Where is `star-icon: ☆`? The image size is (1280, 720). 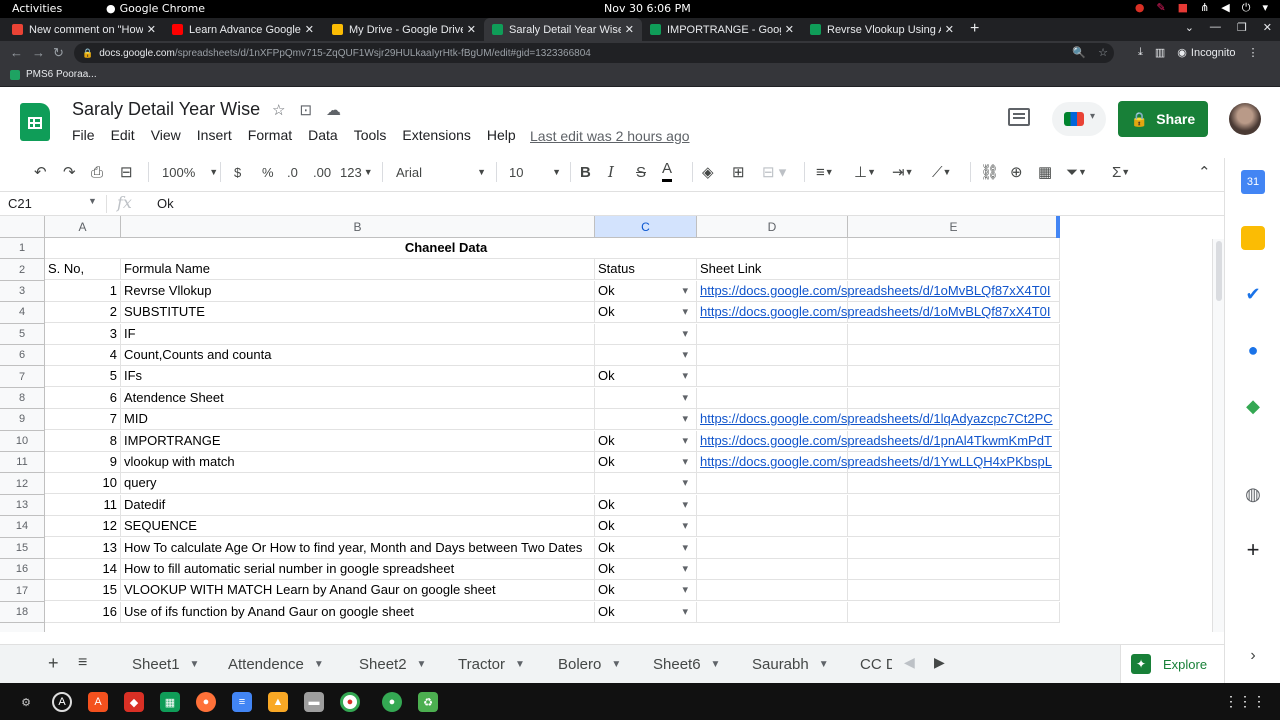
star-icon: ☆ is located at coordinates (278, 110).